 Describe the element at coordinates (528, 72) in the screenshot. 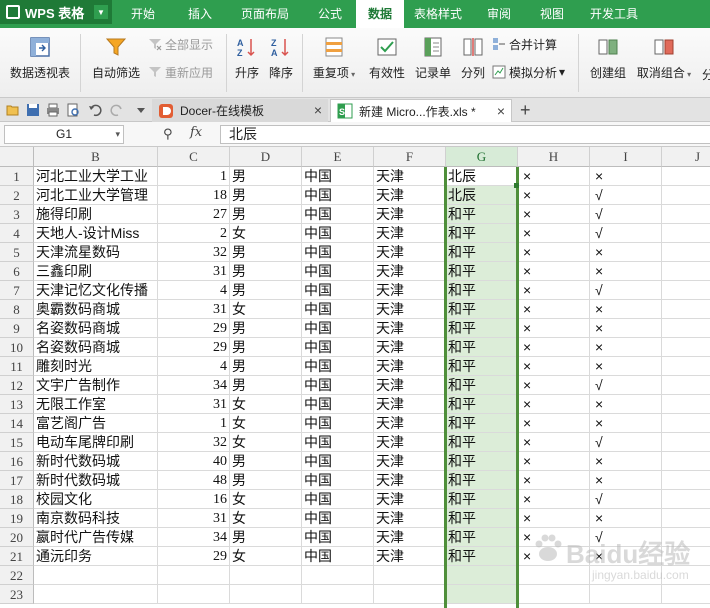

I see `whatif-analysis-button: 模拟分析 ▾` at that location.